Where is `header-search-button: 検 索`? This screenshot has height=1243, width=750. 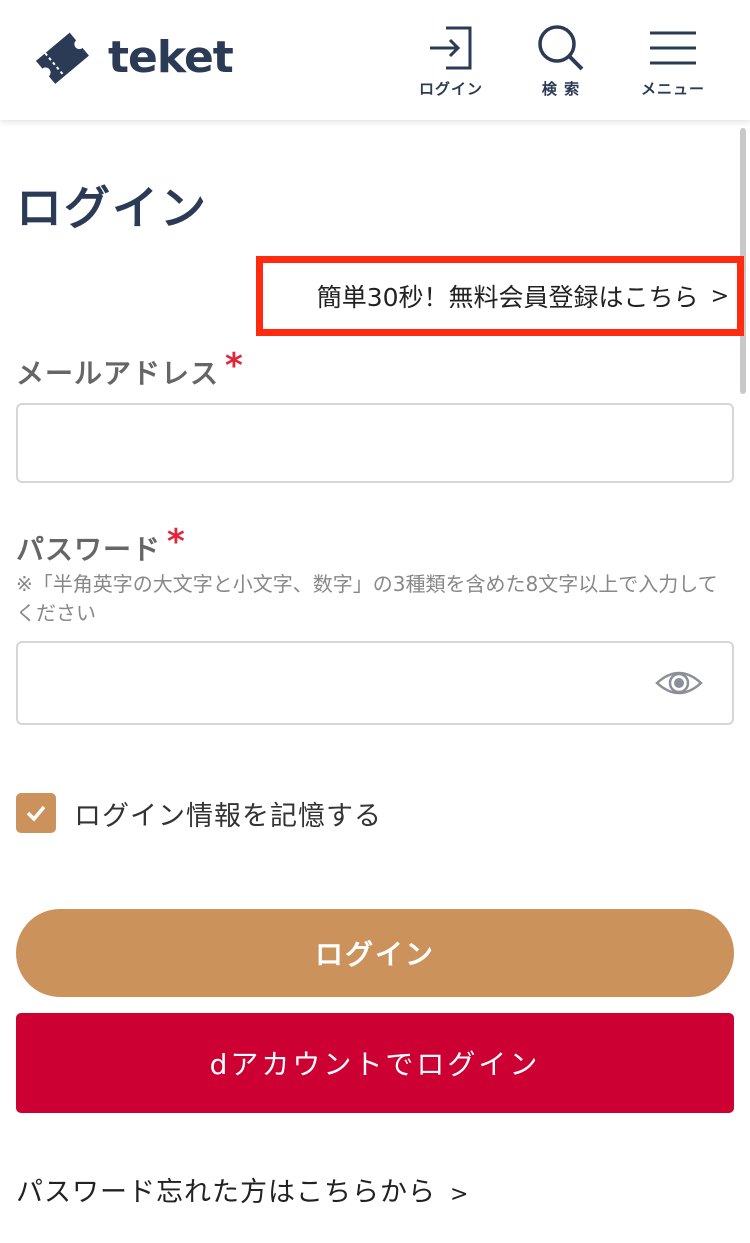 header-search-button: 検 索 is located at coordinates (561, 62).